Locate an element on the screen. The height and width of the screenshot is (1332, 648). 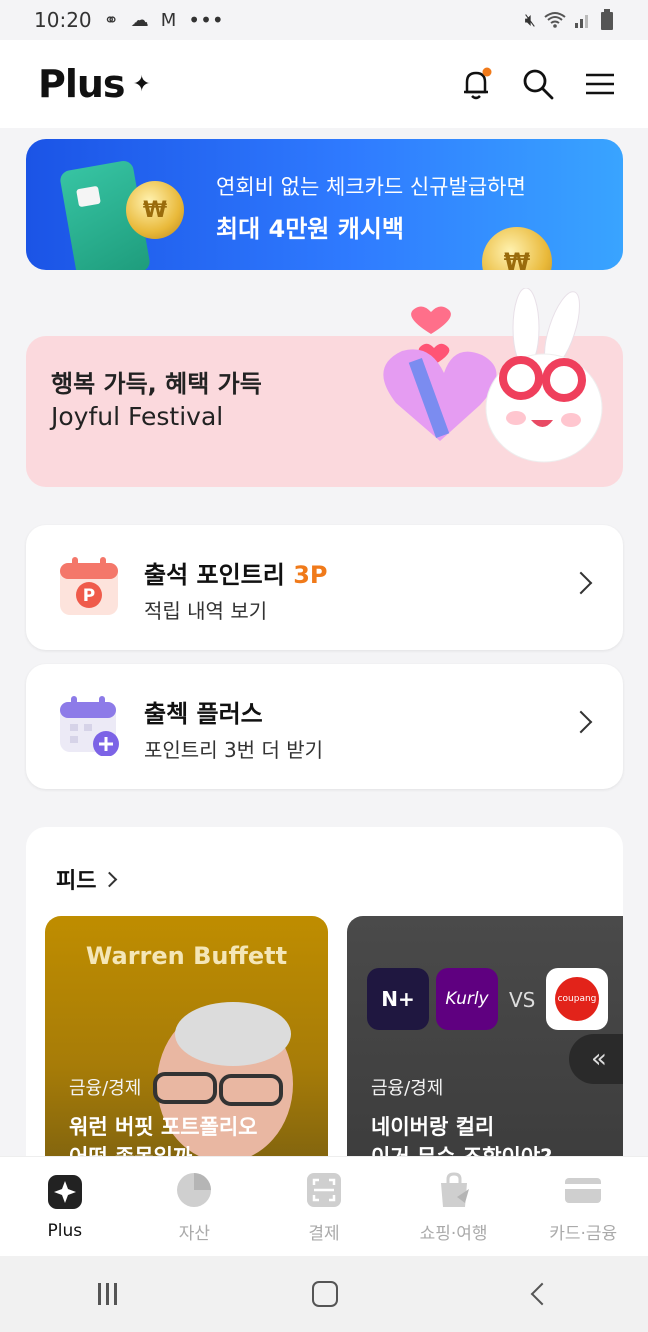
feed-card-image-text: Warren Buffett is located at coordinates (186, 956).